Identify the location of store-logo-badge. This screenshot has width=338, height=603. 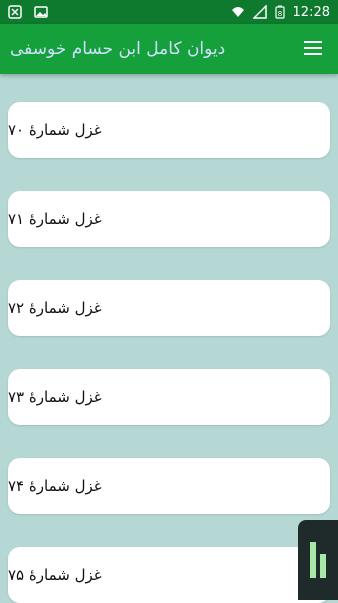
(318, 560).